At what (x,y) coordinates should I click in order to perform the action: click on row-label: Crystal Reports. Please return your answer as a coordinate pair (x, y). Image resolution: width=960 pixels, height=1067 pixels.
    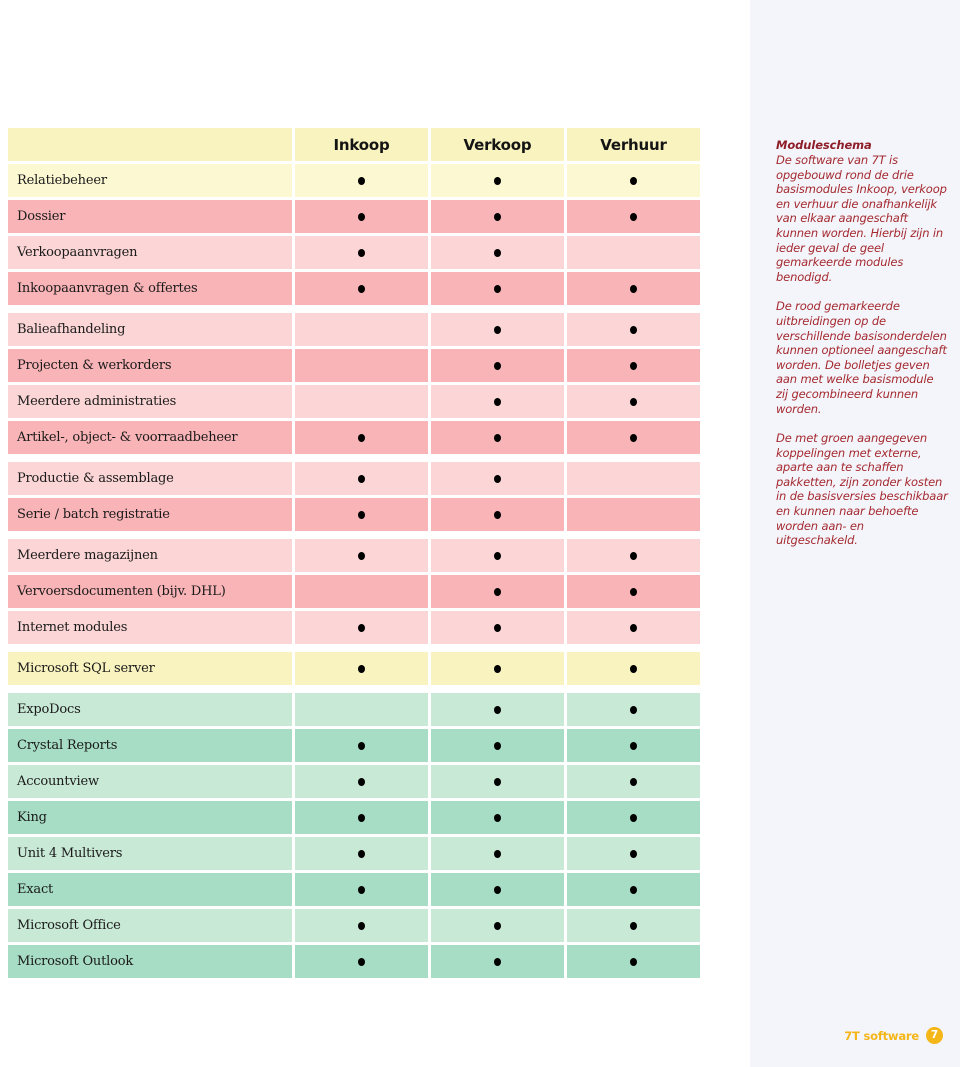
    Looking at the image, I should click on (150, 745).